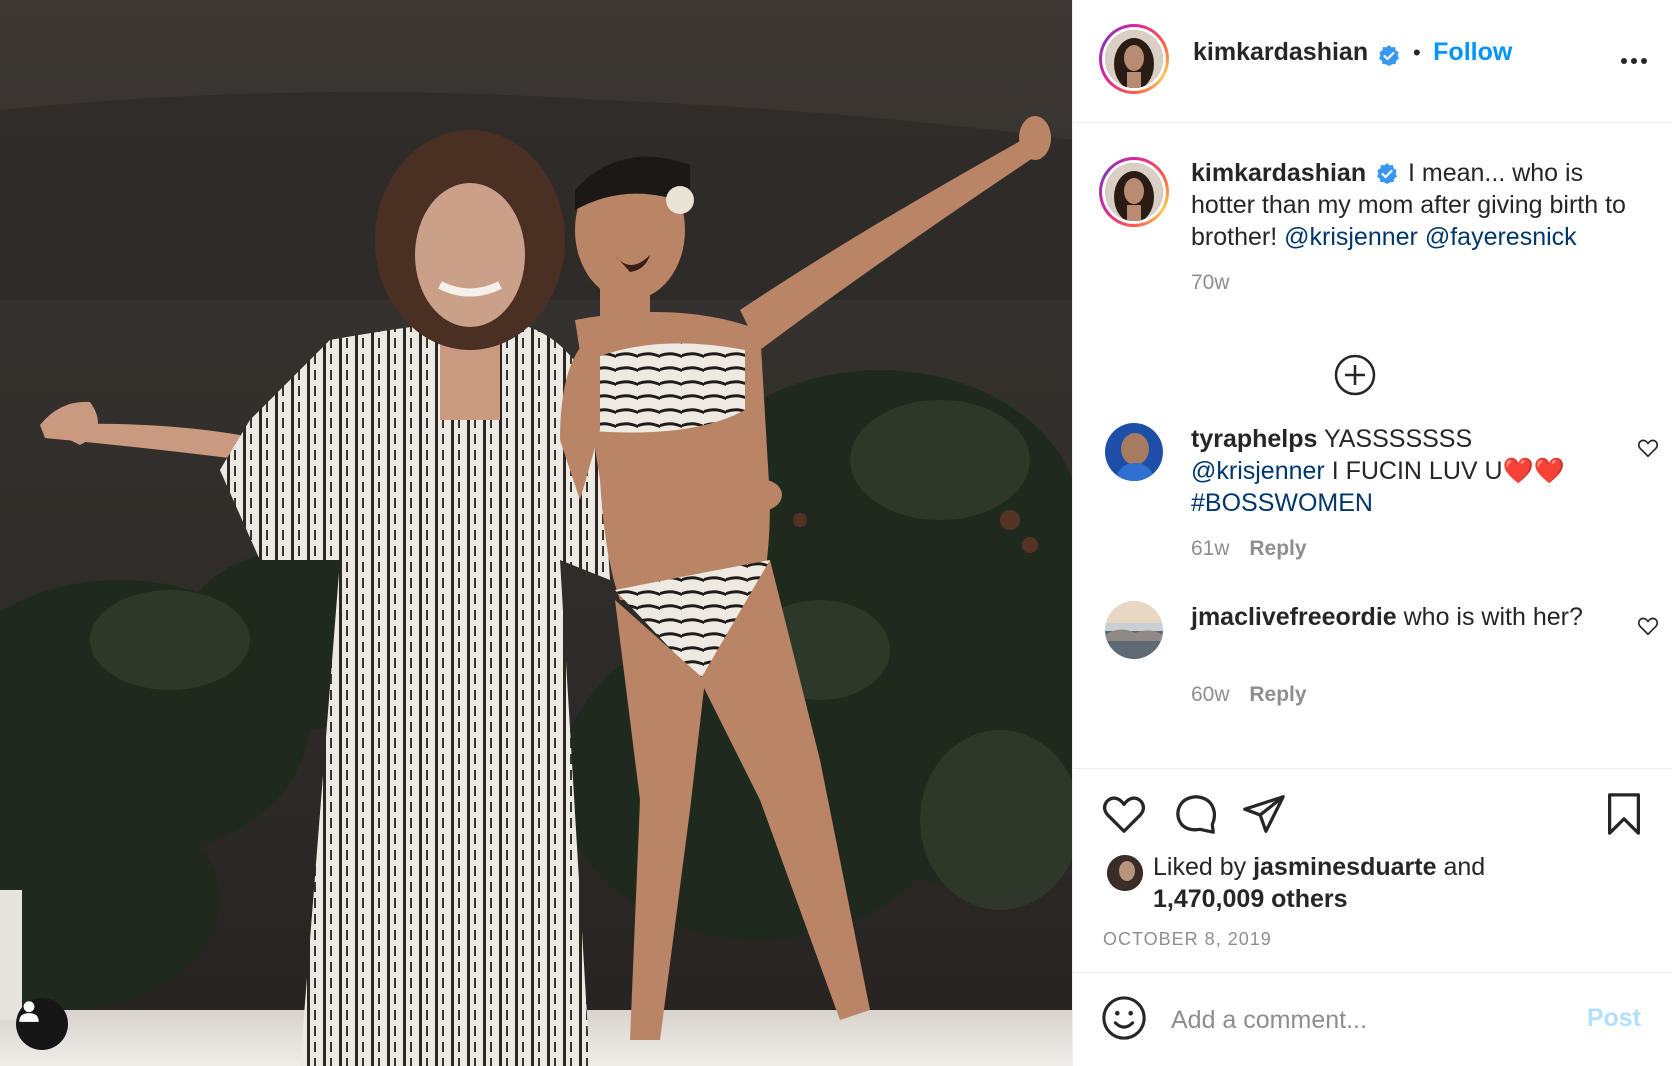 This screenshot has height=1066, width=1672. Describe the element at coordinates (1448, 471) in the screenshot. I see `comment-body: I FUCIN LUV U❤️❤️` at that location.